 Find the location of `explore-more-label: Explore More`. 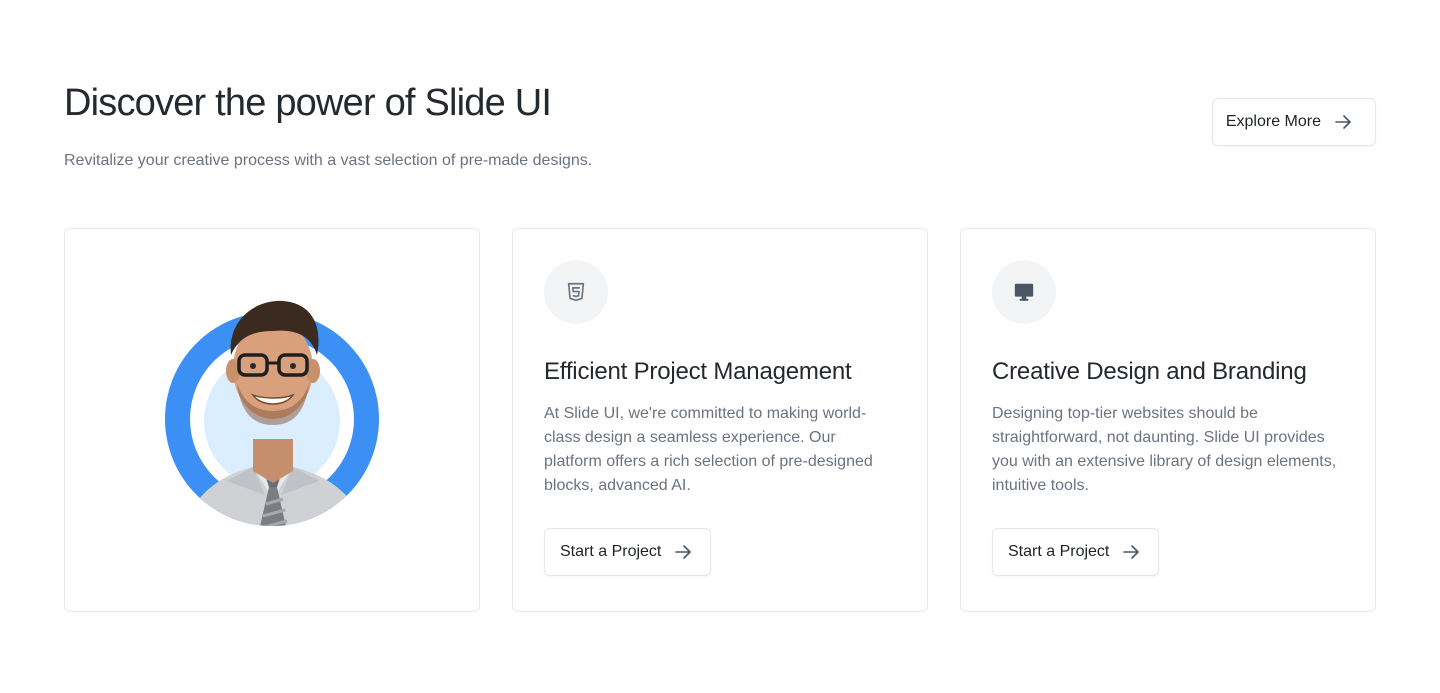

explore-more-label: Explore More is located at coordinates (1273, 121).